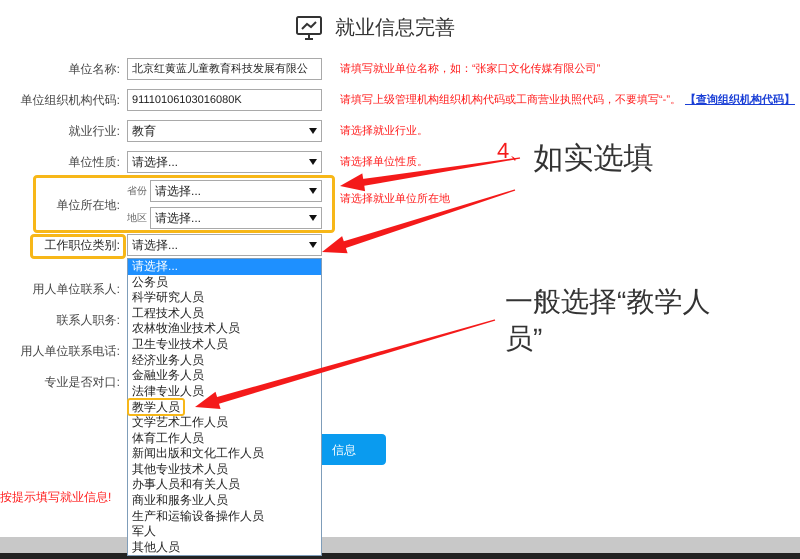  What do you see at coordinates (144, 532) in the screenshot?
I see `dropdown-option: 军人` at bounding box center [144, 532].